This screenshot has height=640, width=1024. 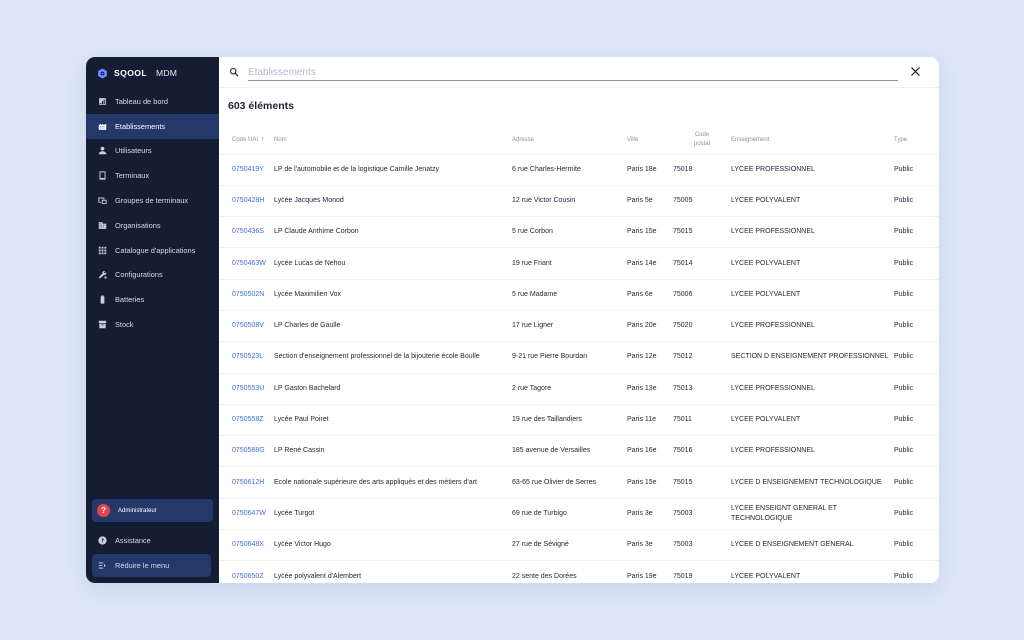 What do you see at coordinates (132, 176) in the screenshot?
I see `sidebar-item-label: Terminaux` at bounding box center [132, 176].